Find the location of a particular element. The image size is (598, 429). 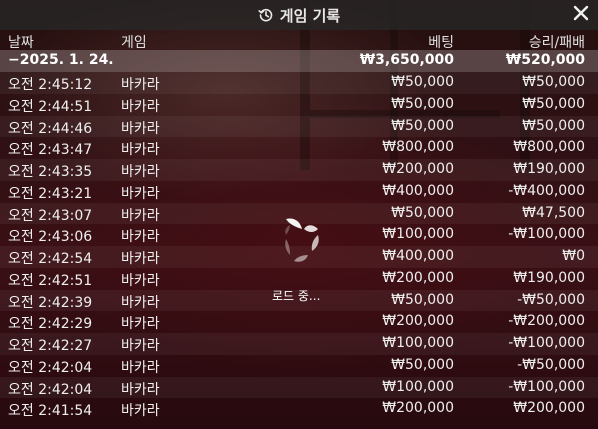

history-row: 오전 2:44:46 바카라 ₩50,000 ₩50,000 is located at coordinates (299, 126).